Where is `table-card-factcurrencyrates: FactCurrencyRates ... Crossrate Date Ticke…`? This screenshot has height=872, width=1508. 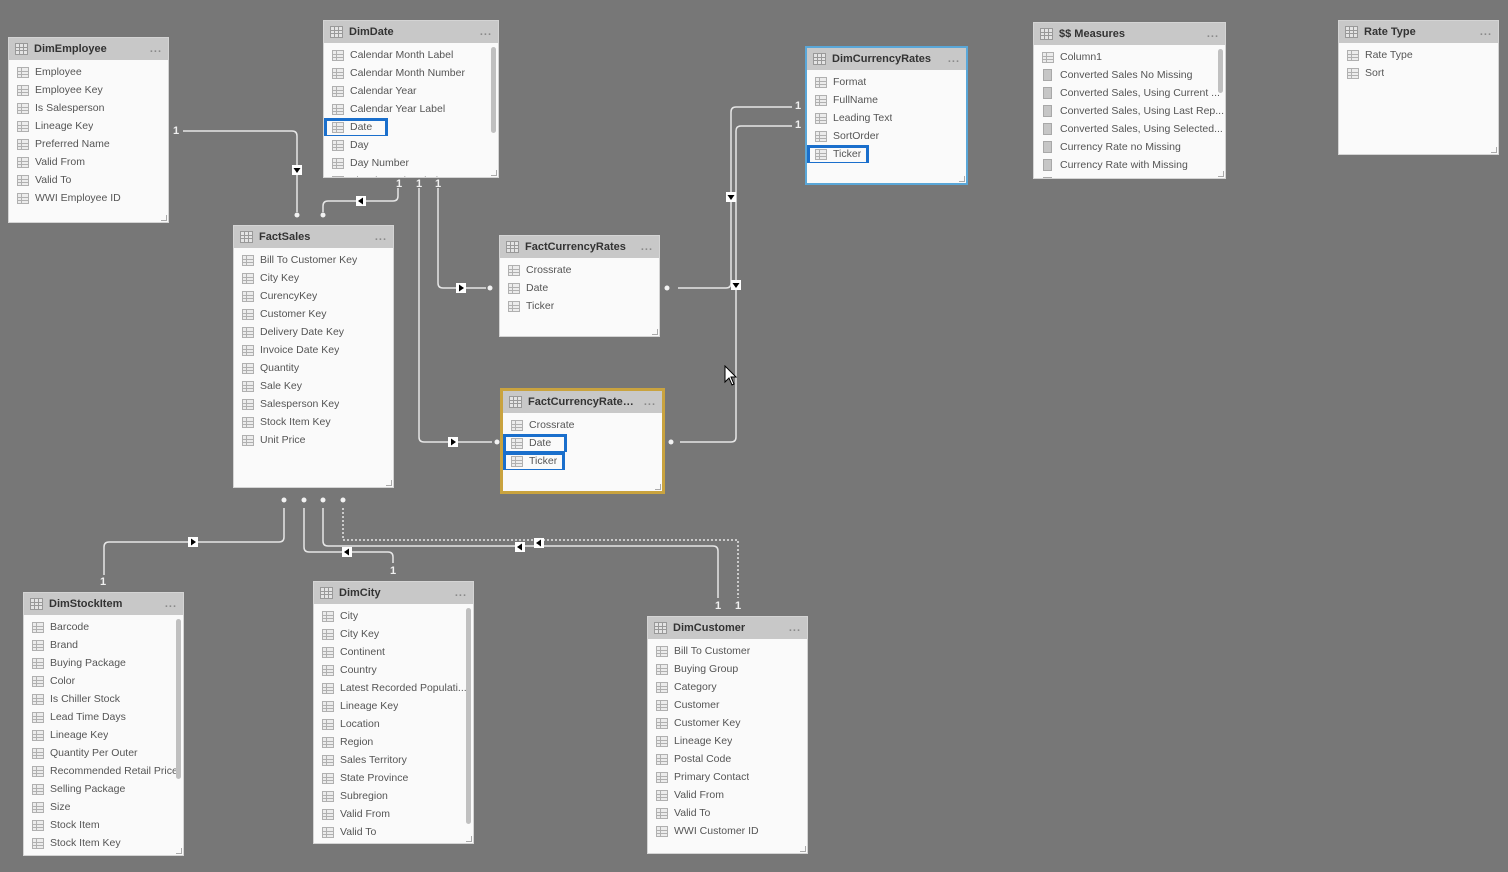 table-card-factcurrencyrates: FactCurrencyRates ... Crossrate Date Ticke… is located at coordinates (579, 286).